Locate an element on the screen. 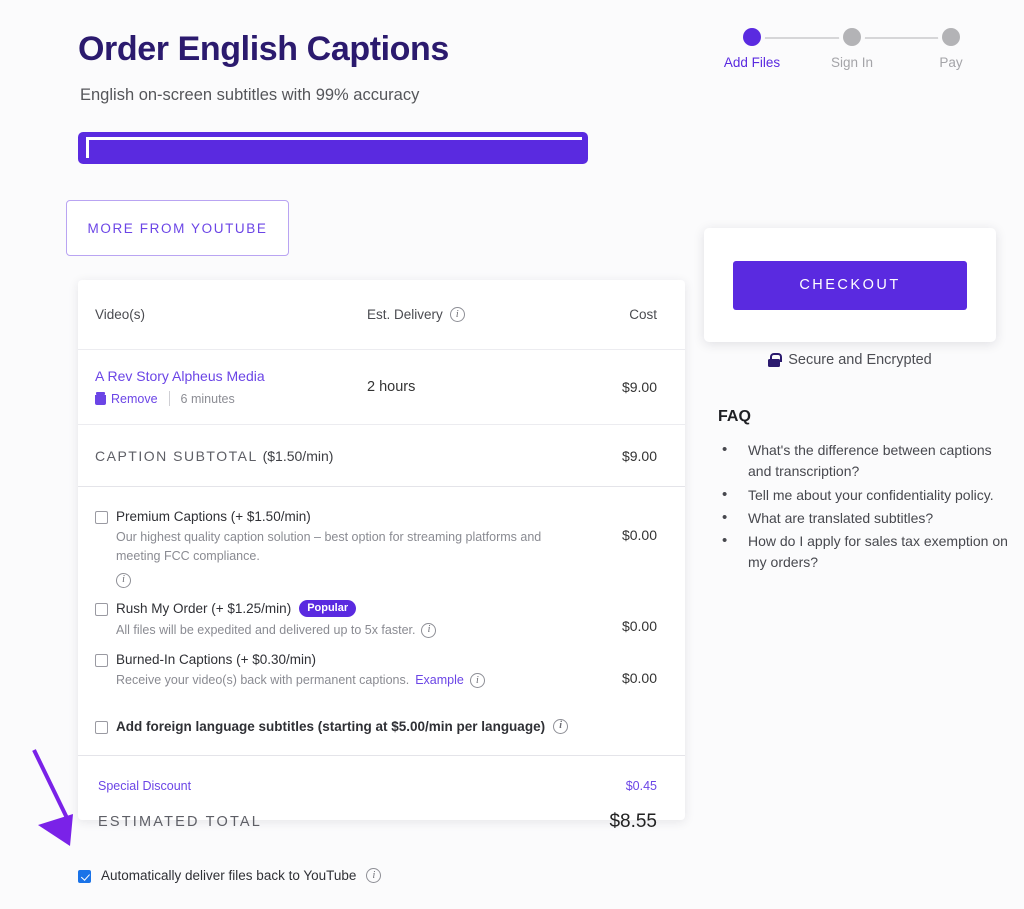  cost-value: $9.00 is located at coordinates (639, 387).